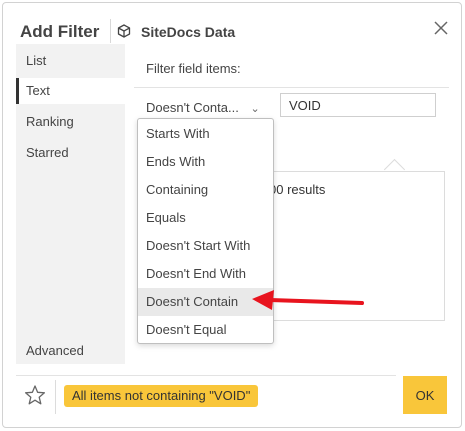 The image size is (465, 431). I want to click on cube-icon, so click(124, 31).